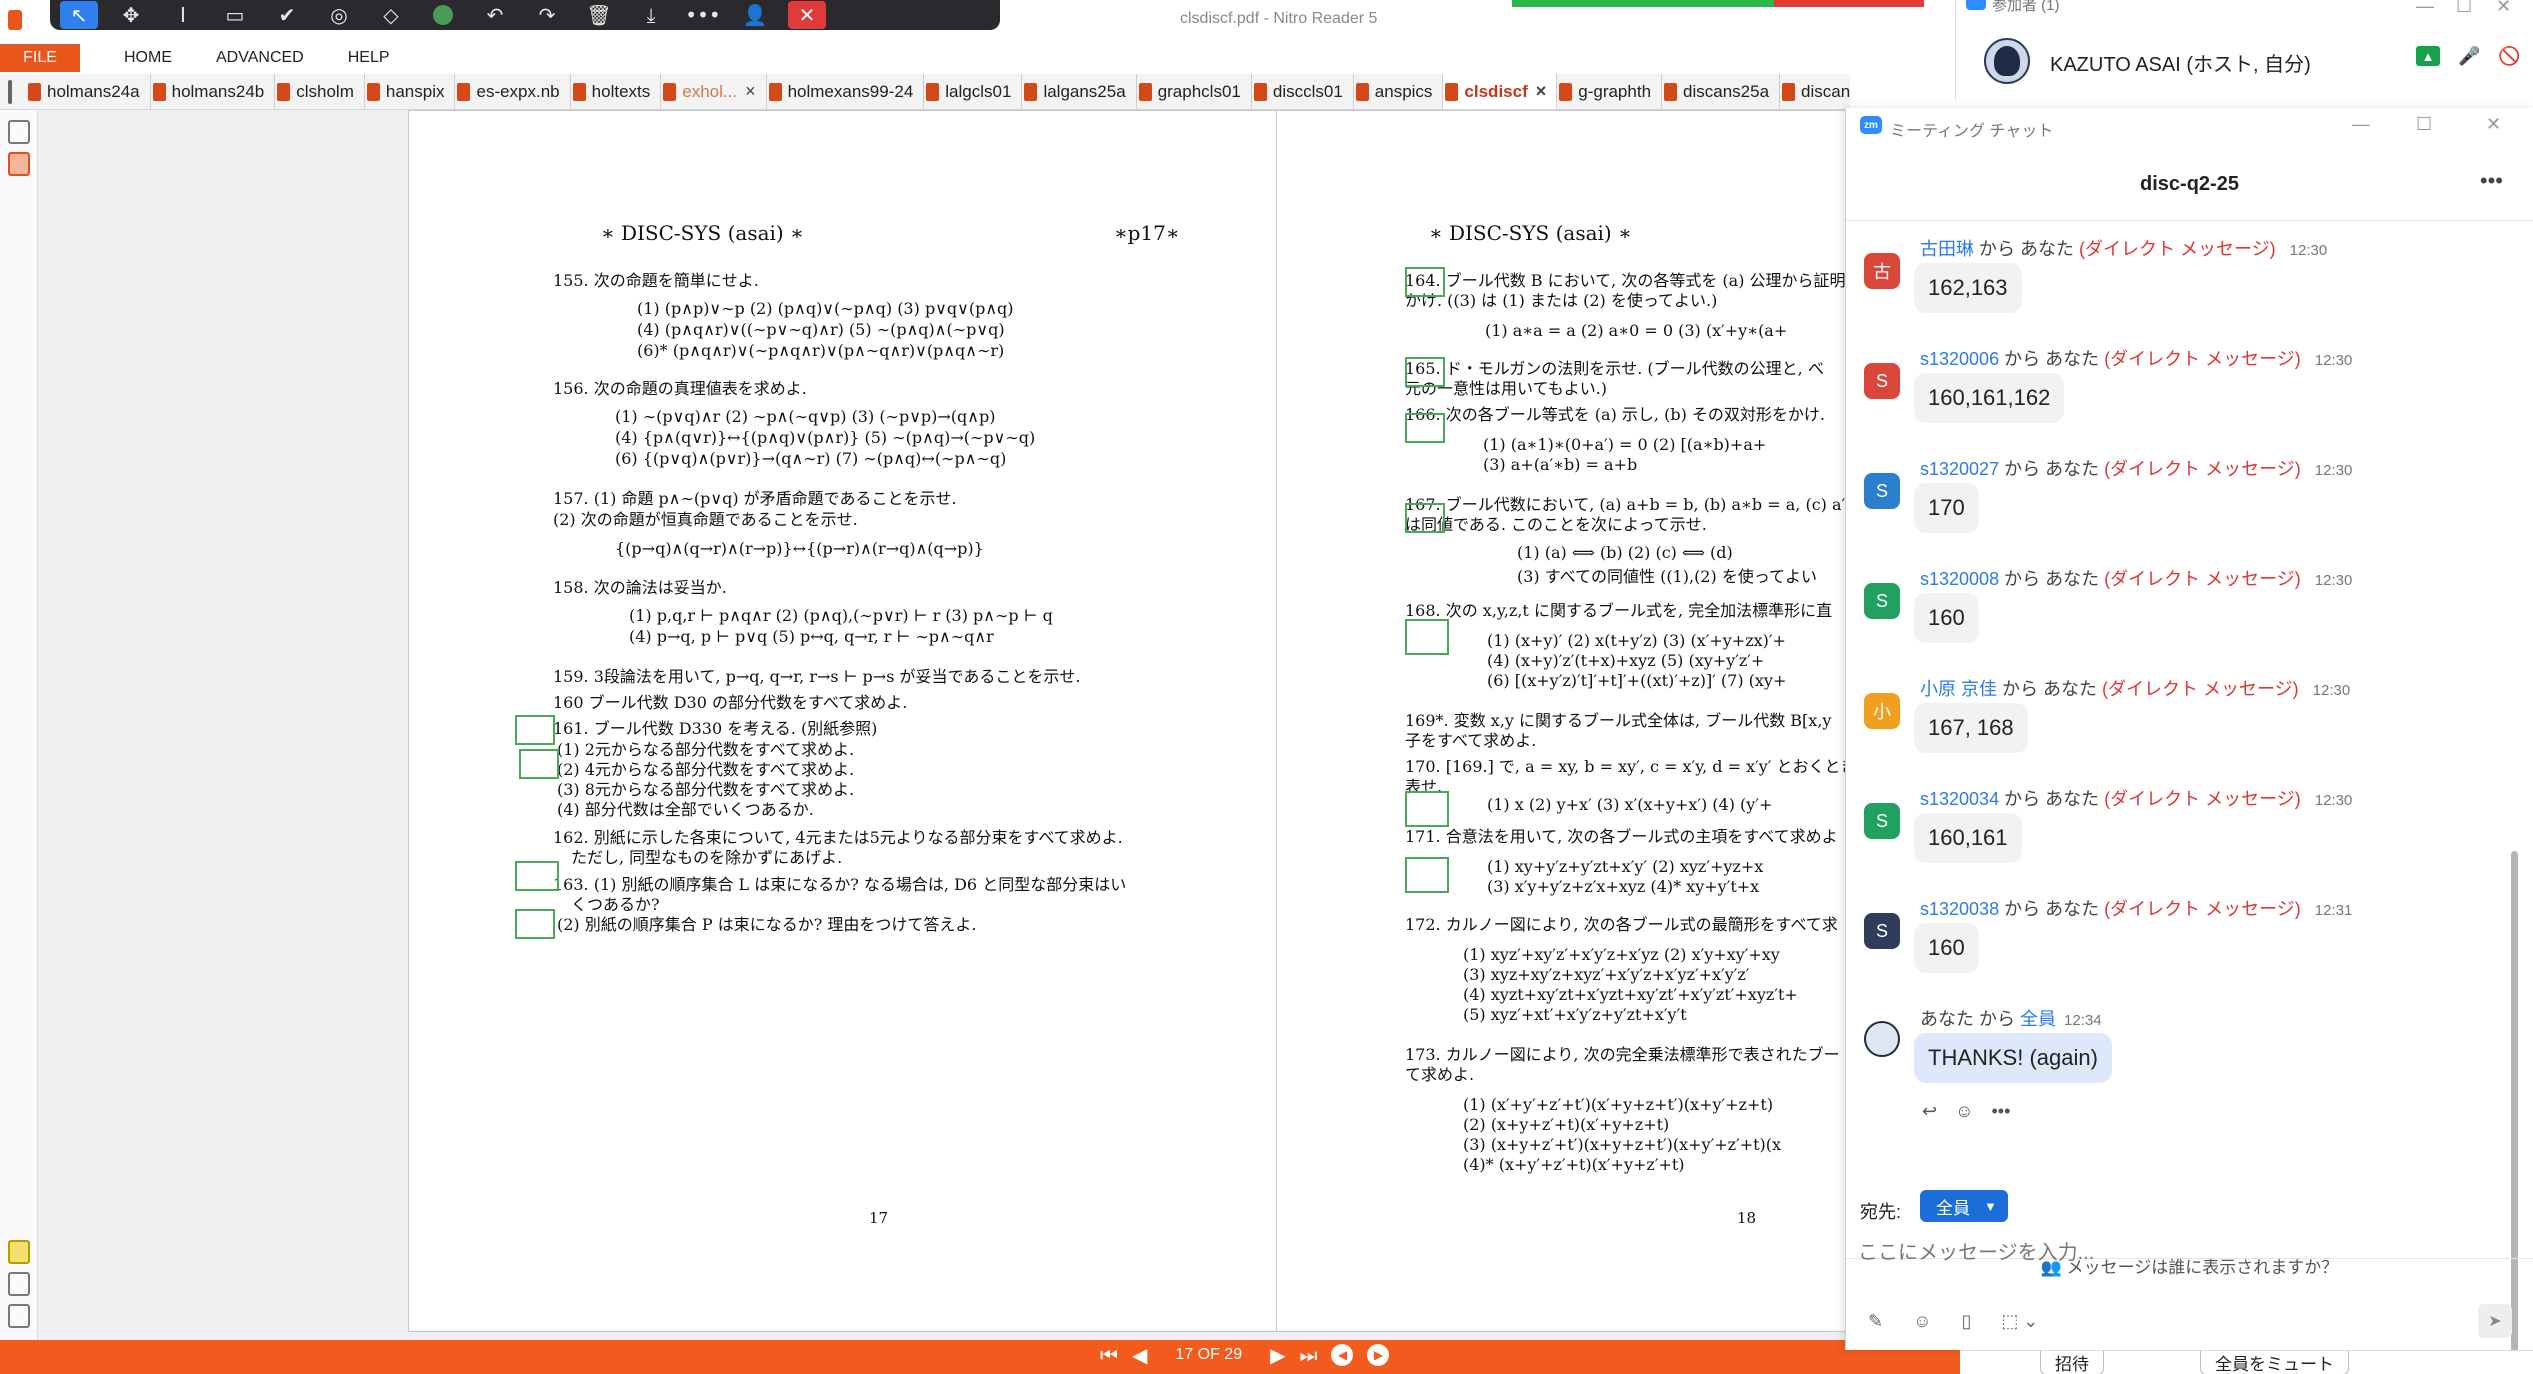 This screenshot has width=2533, height=1374. What do you see at coordinates (1721, 91) in the screenshot?
I see `tab-document: discans25a` at bounding box center [1721, 91].